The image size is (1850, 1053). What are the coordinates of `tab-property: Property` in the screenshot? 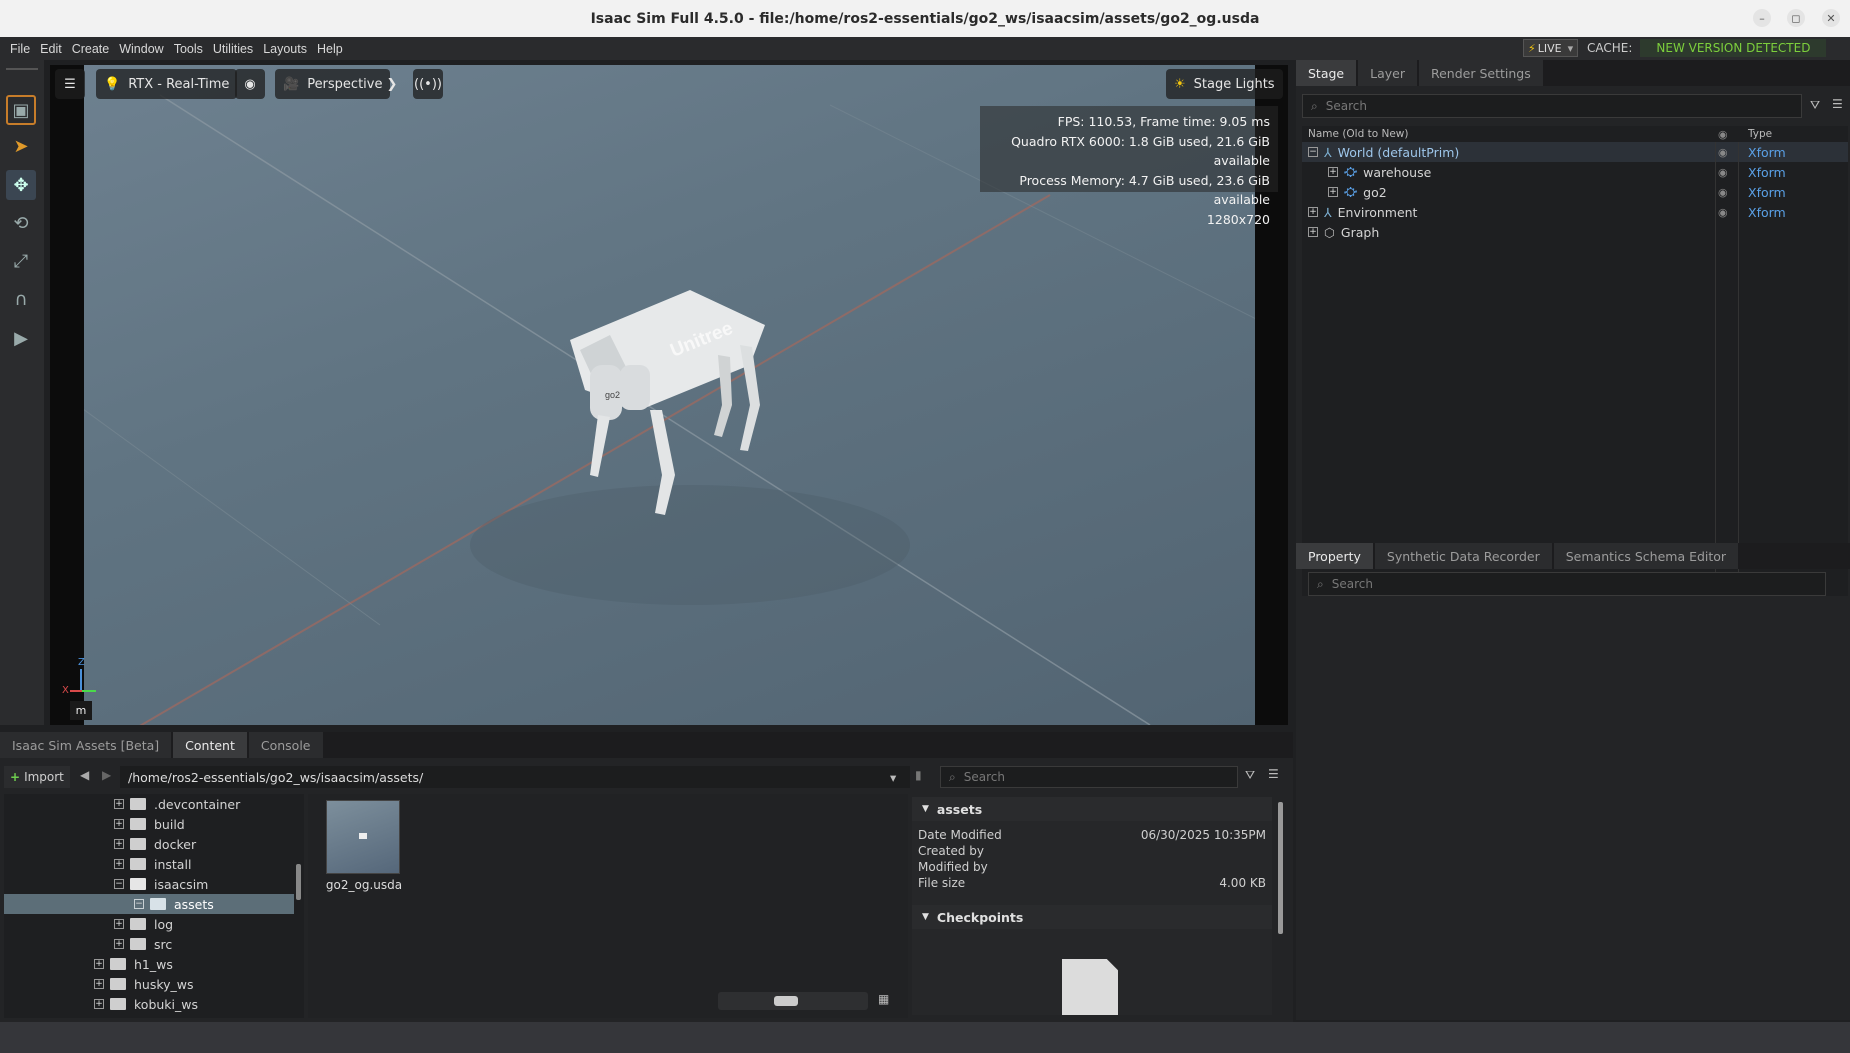 It's located at (1334, 556).